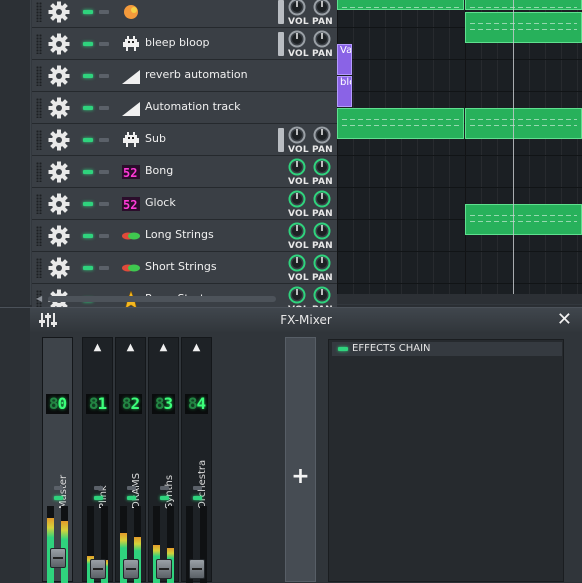 The width and height of the screenshot is (582, 583). Describe the element at coordinates (459, 299) in the screenshot. I see `song-grid-scrollbar` at that location.